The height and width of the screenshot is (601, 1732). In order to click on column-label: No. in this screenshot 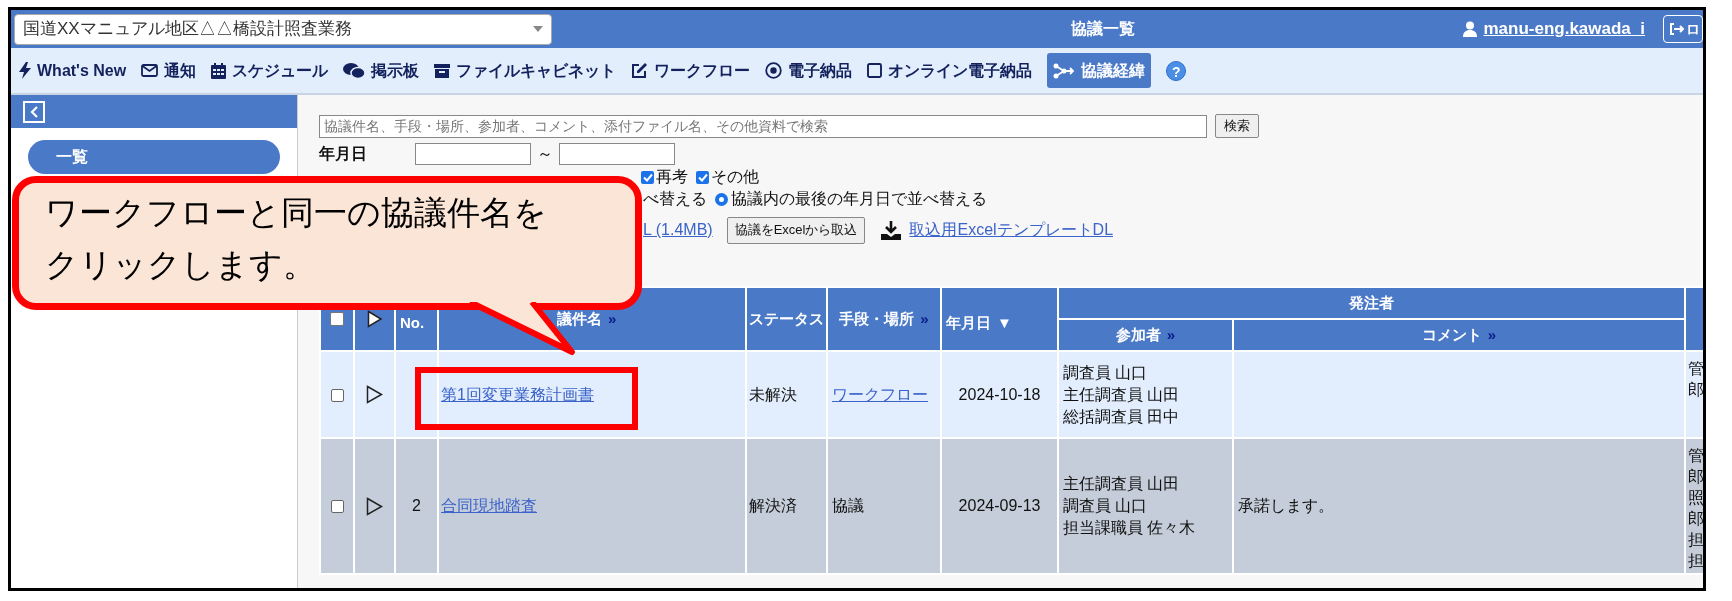, I will do `click(412, 322)`.